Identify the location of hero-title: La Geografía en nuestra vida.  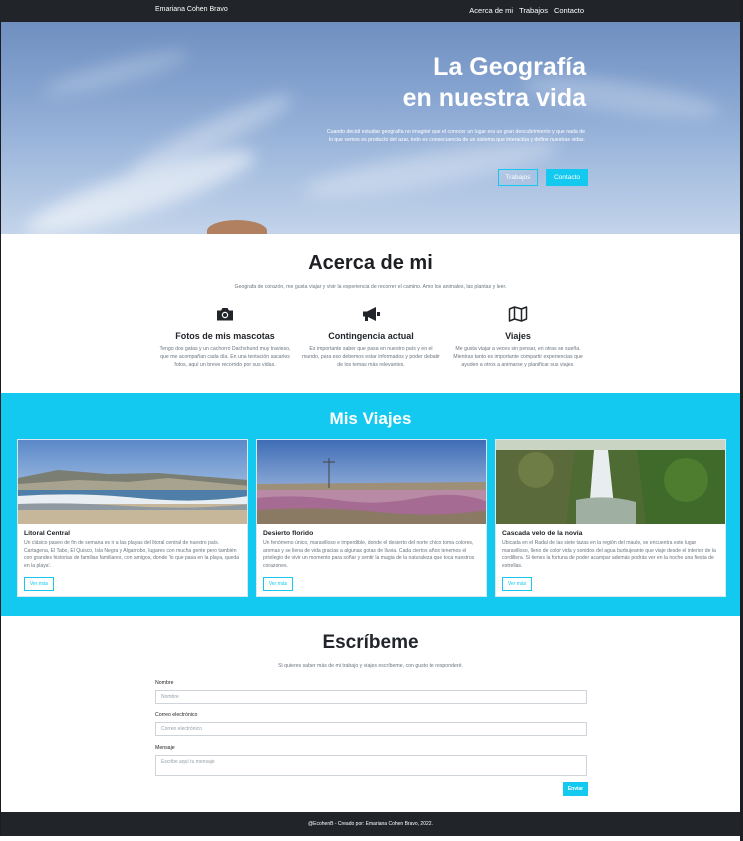
(494, 83).